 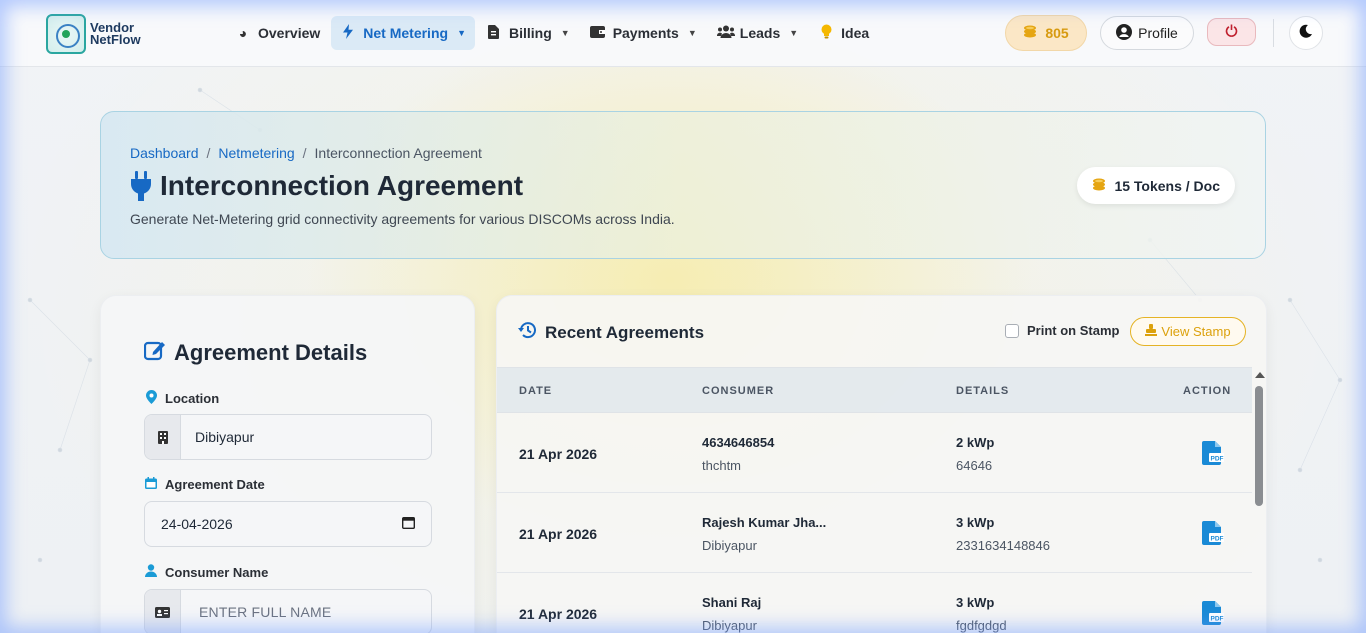 I want to click on agreement-date-value: 24-04-2026, so click(x=197, y=524).